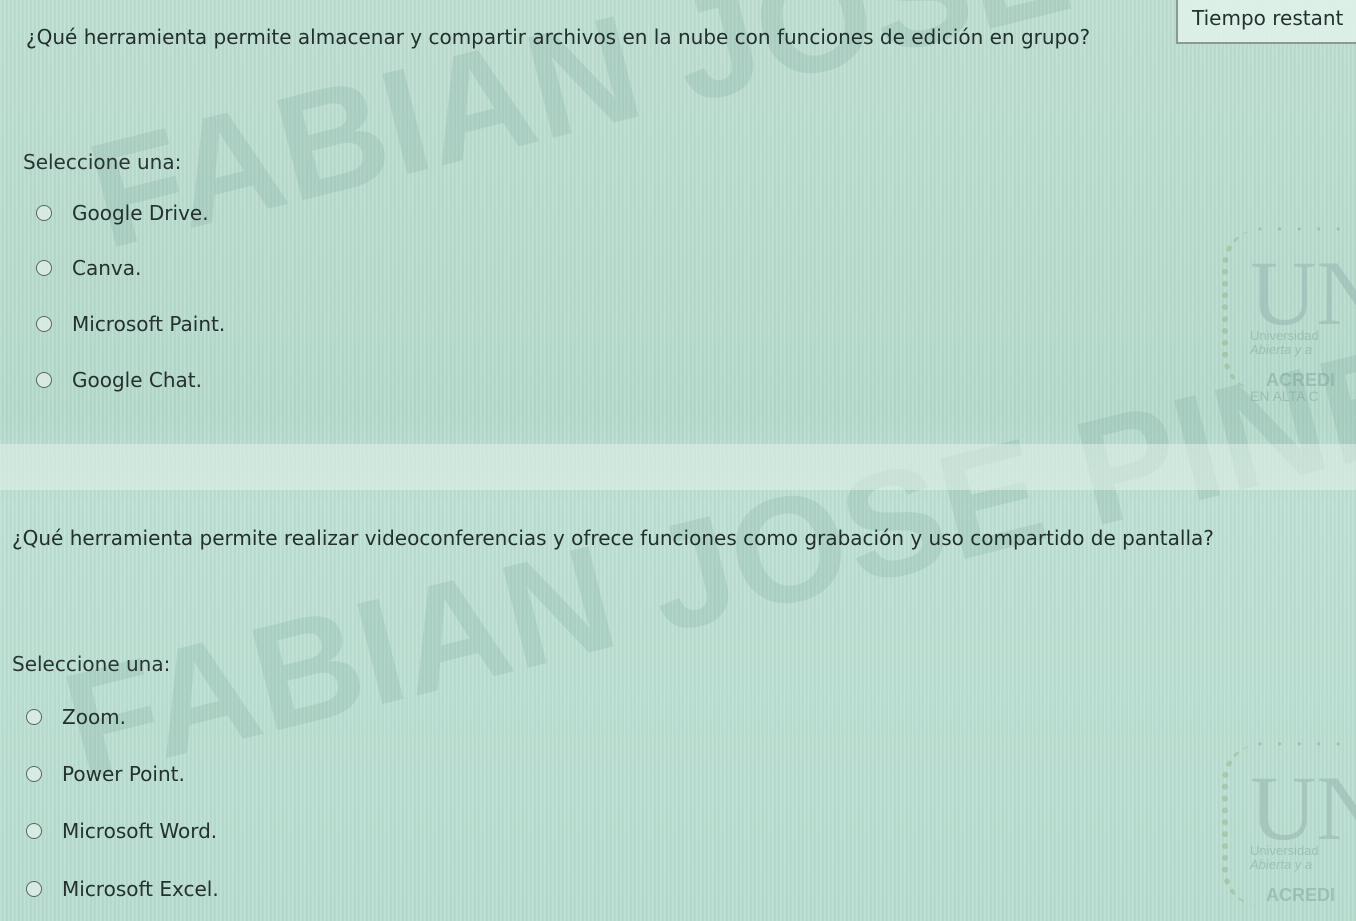 The height and width of the screenshot is (921, 1356). I want to click on option-label: Microsoft Excel., so click(140, 889).